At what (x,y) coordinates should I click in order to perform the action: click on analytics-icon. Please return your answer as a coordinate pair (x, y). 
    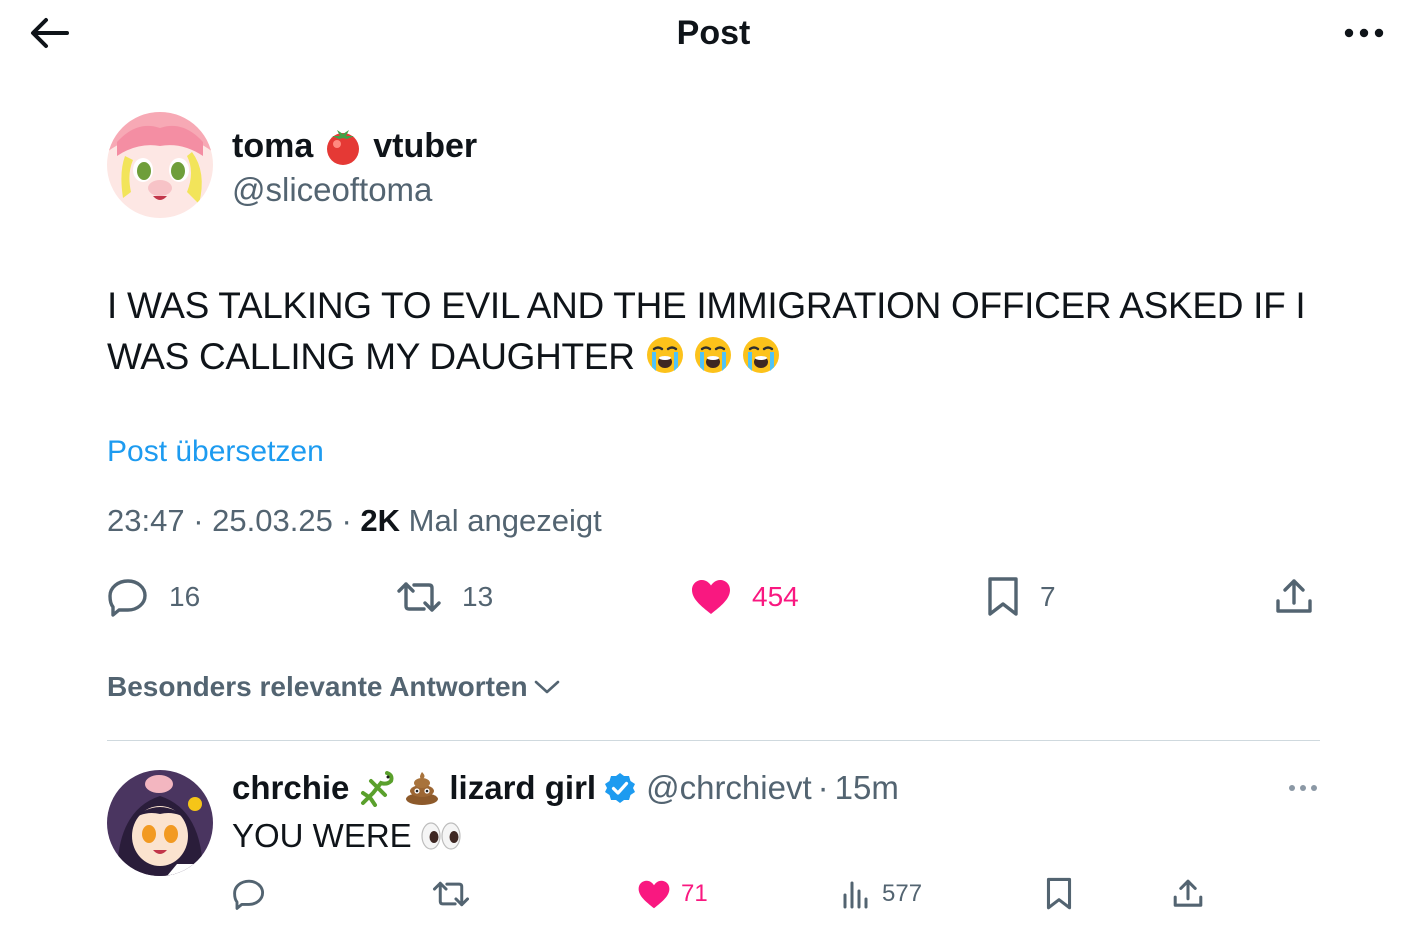
    Looking at the image, I should click on (855, 895).